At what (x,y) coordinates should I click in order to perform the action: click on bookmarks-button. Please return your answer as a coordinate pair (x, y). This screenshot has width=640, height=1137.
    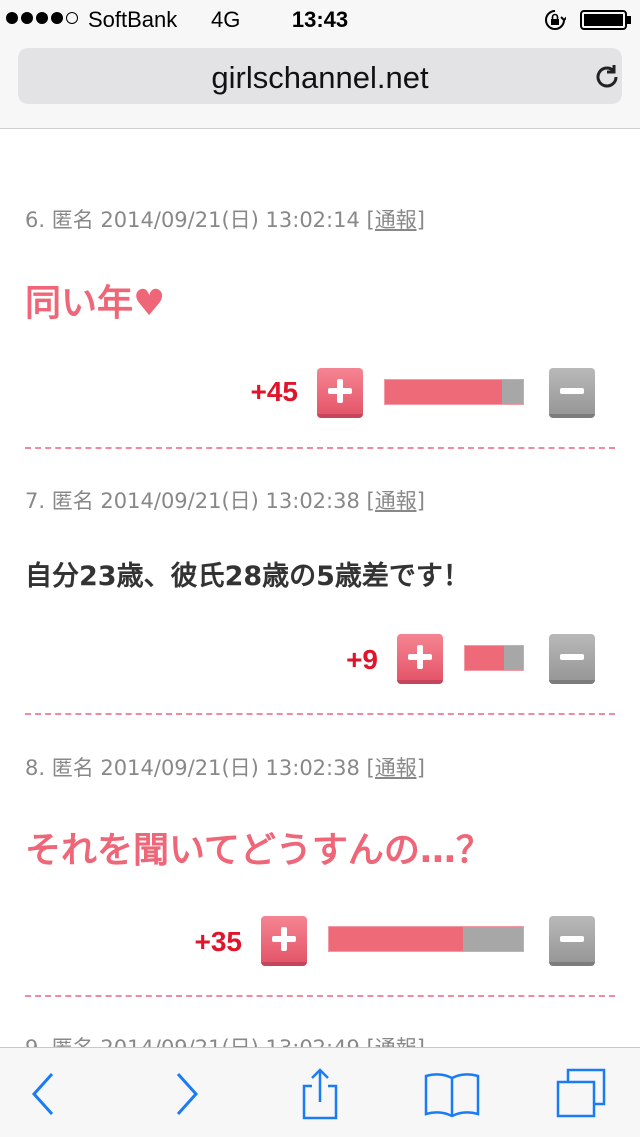
    Looking at the image, I should click on (452, 1094).